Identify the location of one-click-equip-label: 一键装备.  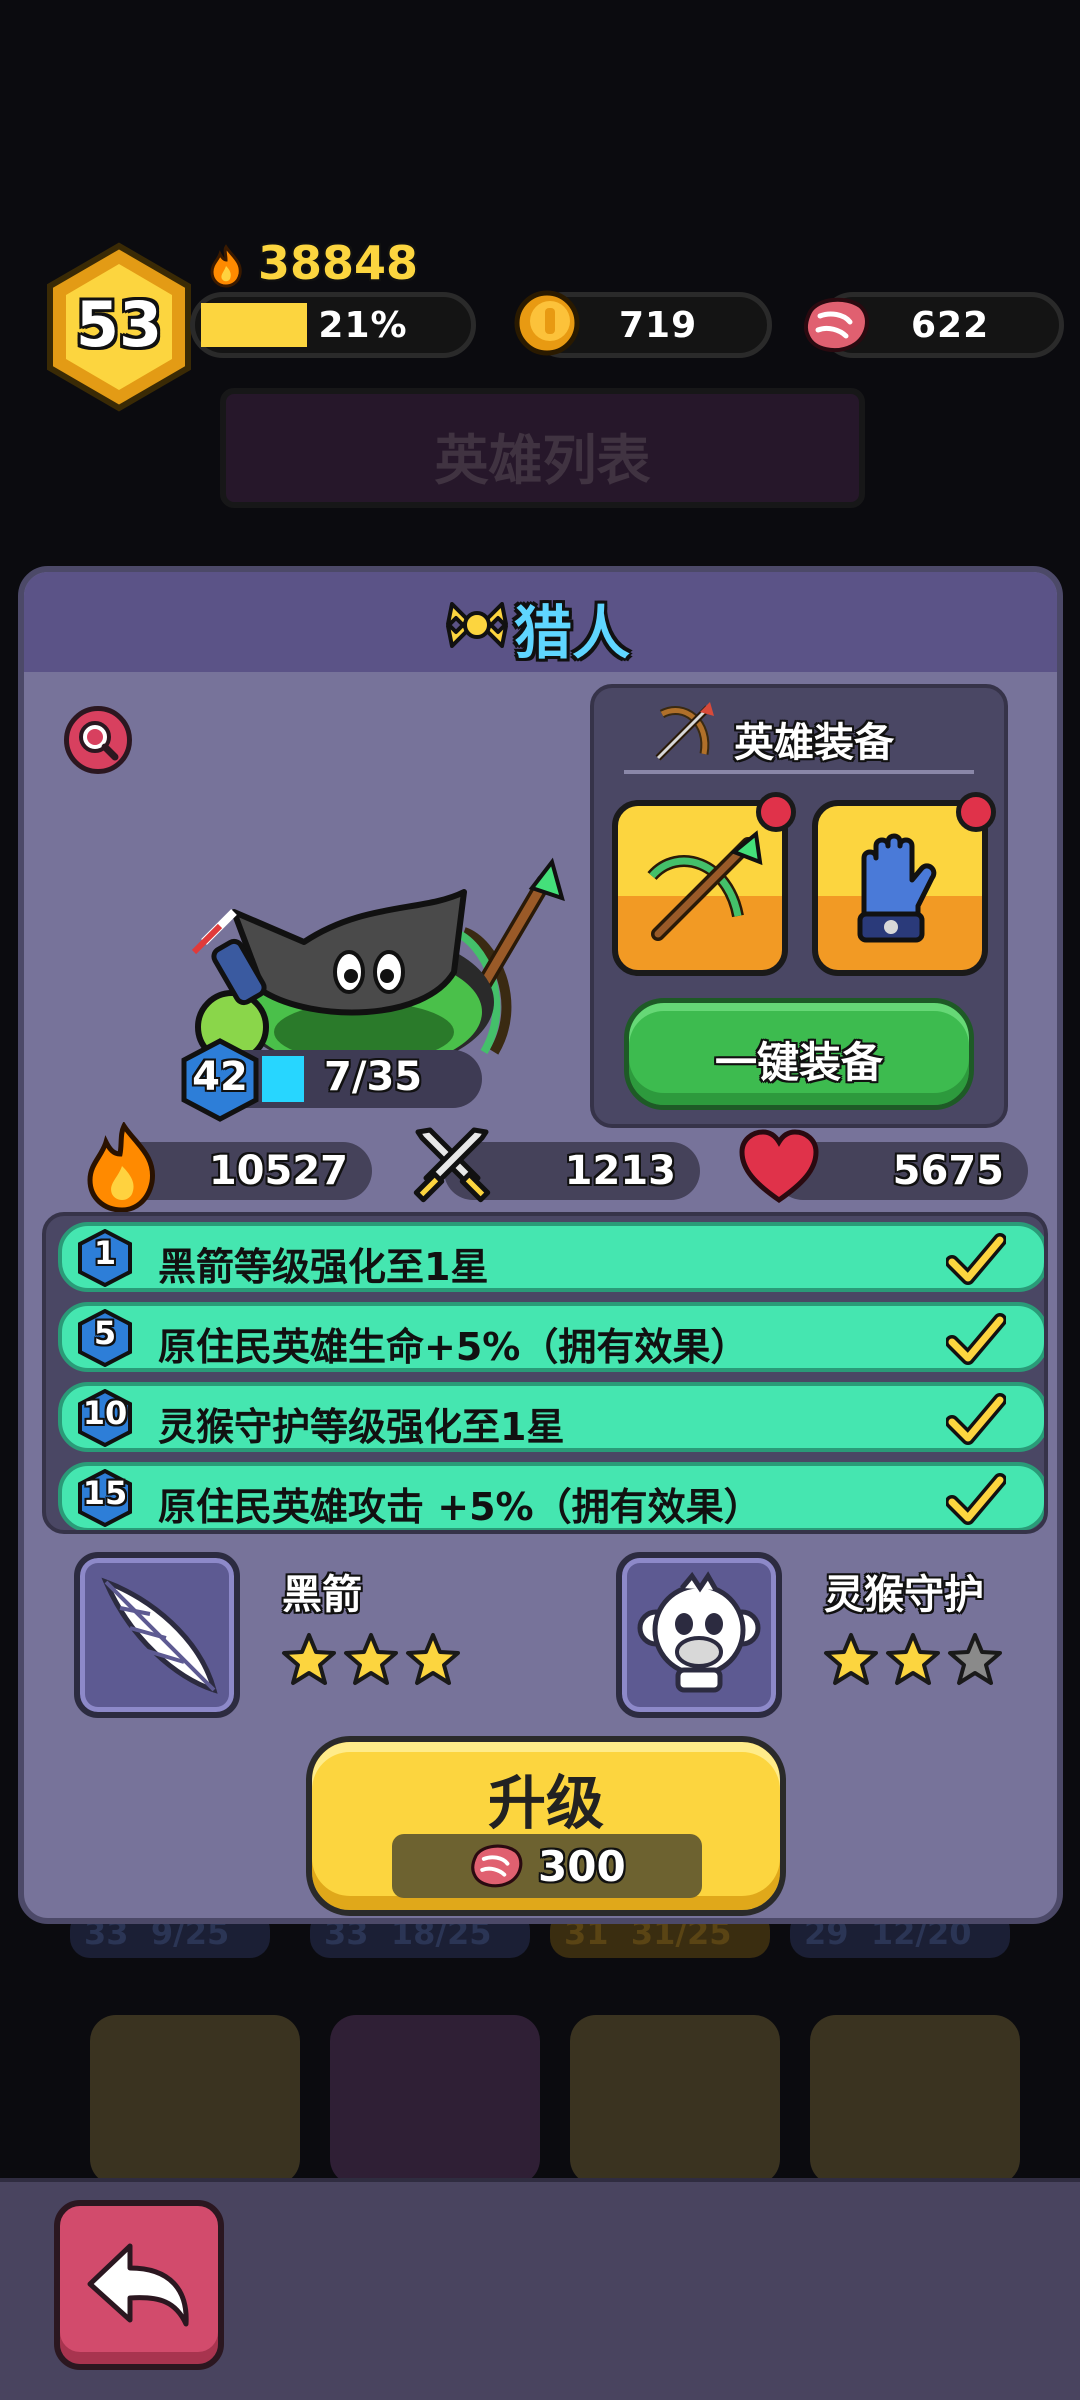
(798, 1062).